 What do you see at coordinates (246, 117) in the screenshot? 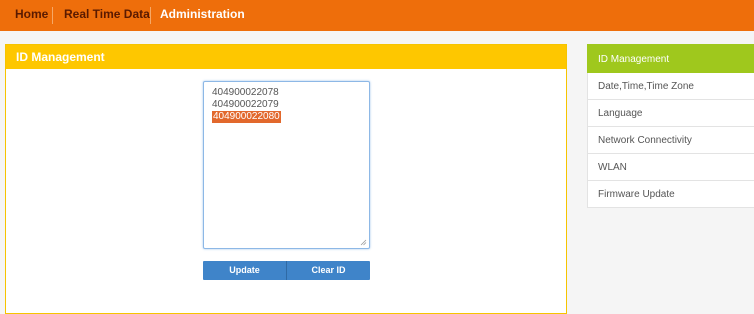
I see `id-line-selected: 404900022080` at bounding box center [246, 117].